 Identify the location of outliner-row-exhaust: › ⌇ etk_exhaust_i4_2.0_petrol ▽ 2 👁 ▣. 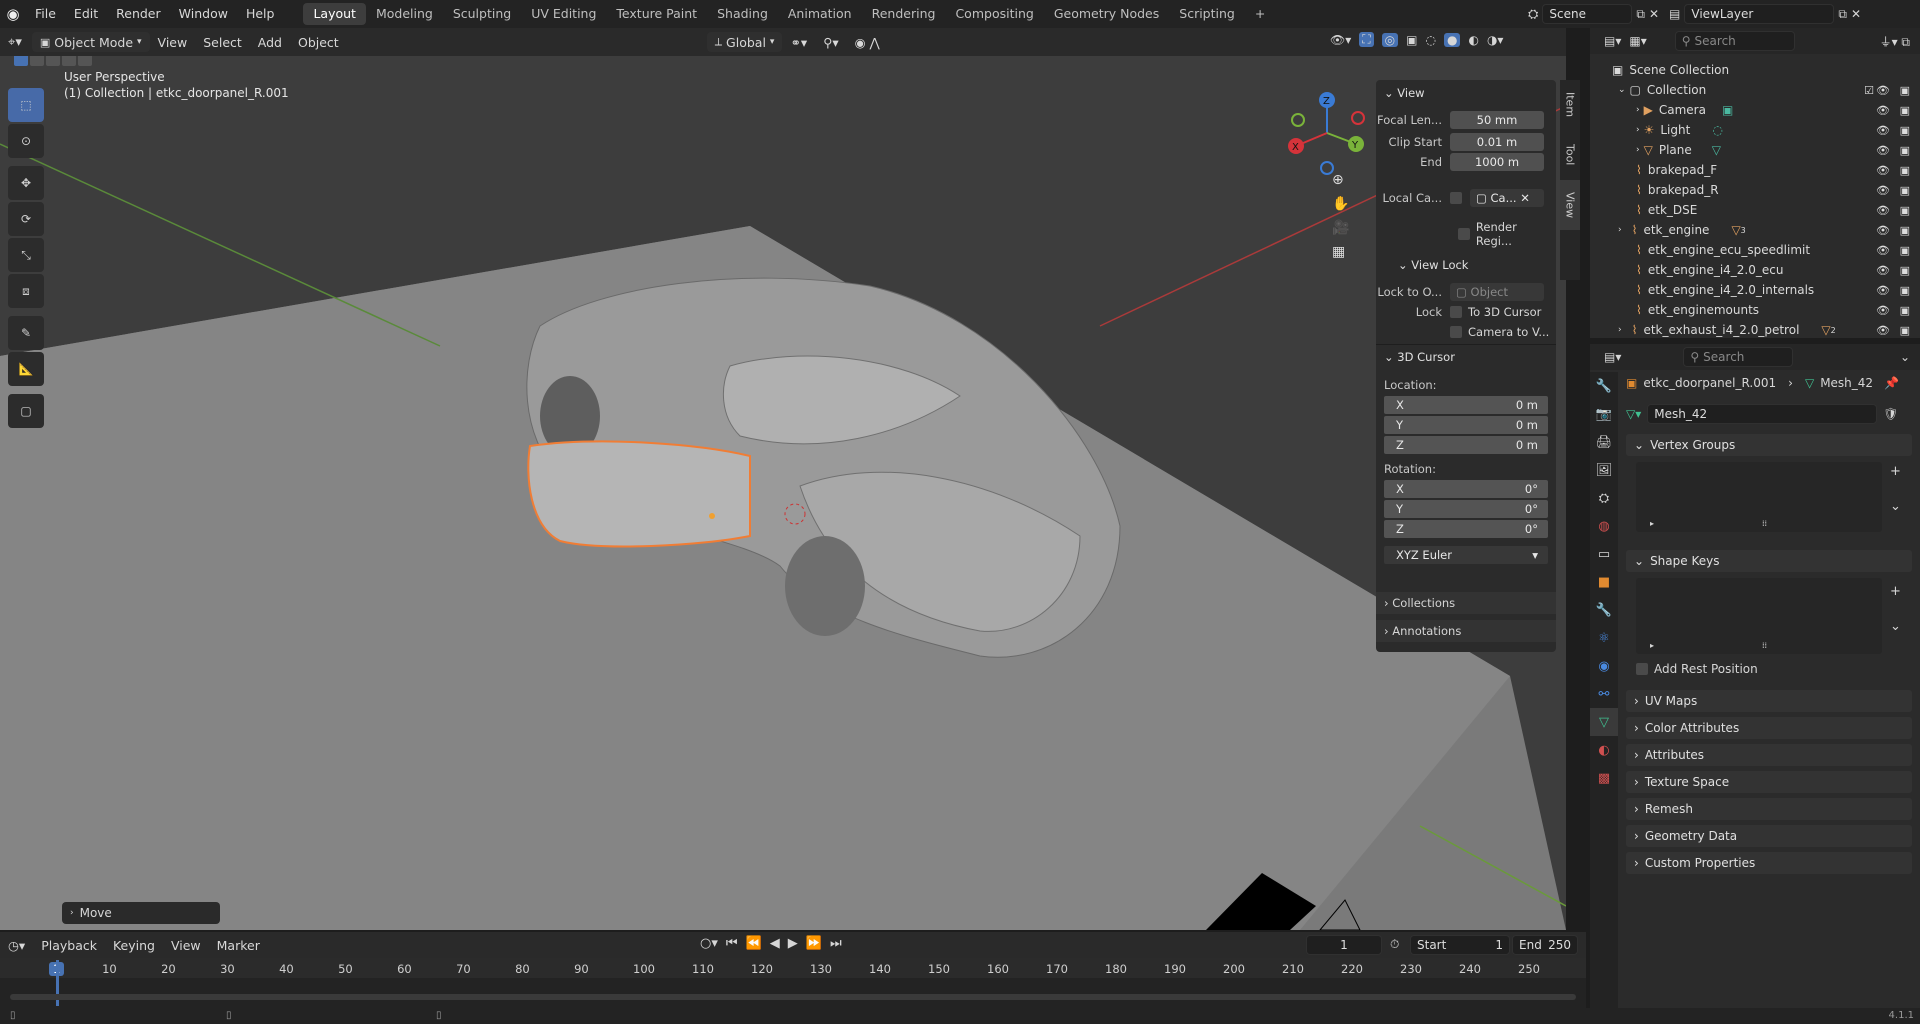
(1755, 330).